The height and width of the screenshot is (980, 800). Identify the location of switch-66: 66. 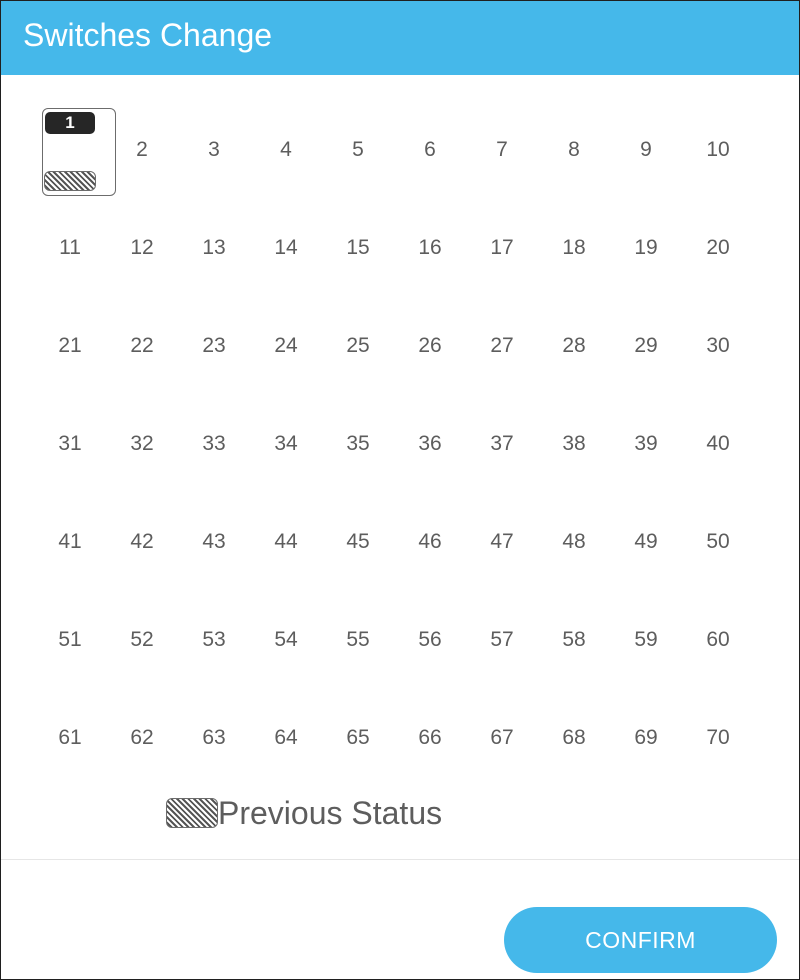
(430, 742).